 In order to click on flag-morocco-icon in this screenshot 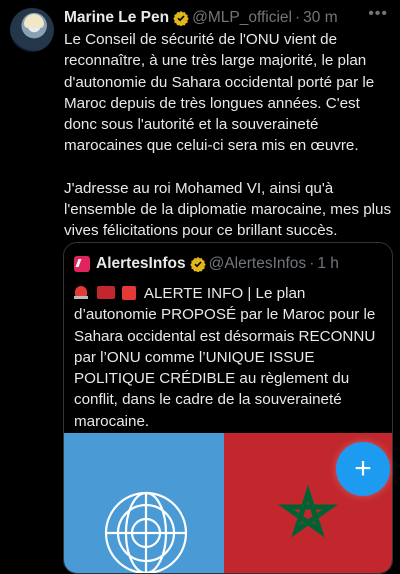, I will do `click(106, 292)`.